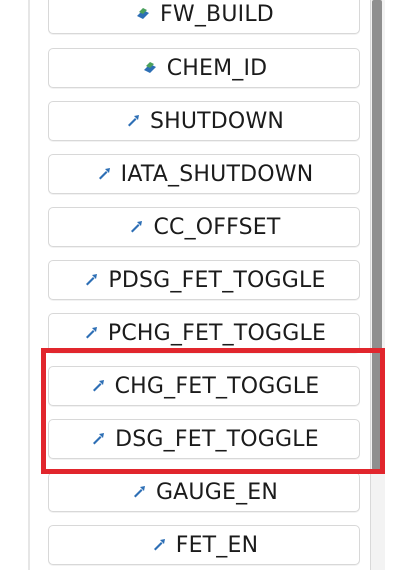 The image size is (404, 570). I want to click on button-label: PCHG_FET_TOGGLE, so click(217, 333).